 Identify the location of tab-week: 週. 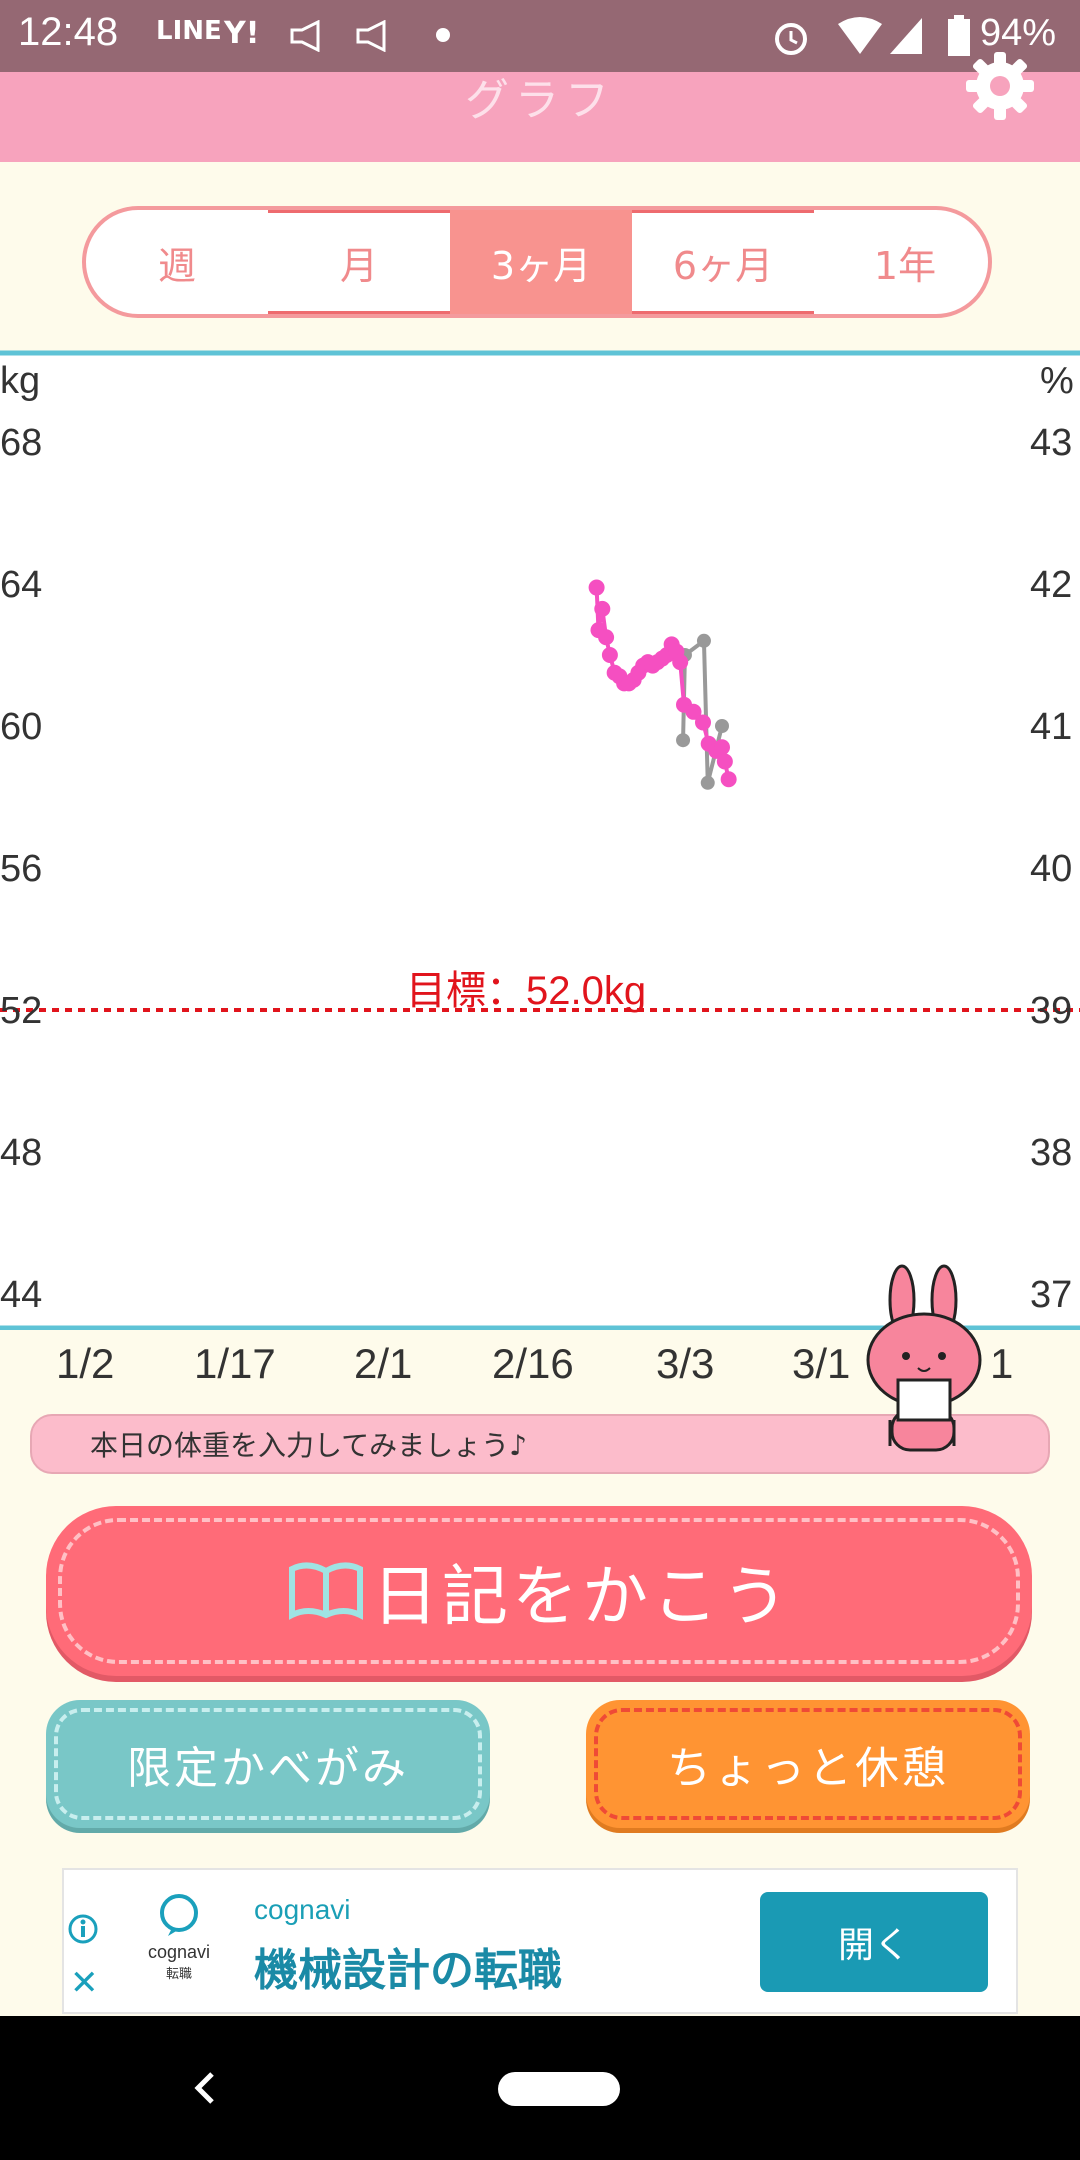
(177, 262).